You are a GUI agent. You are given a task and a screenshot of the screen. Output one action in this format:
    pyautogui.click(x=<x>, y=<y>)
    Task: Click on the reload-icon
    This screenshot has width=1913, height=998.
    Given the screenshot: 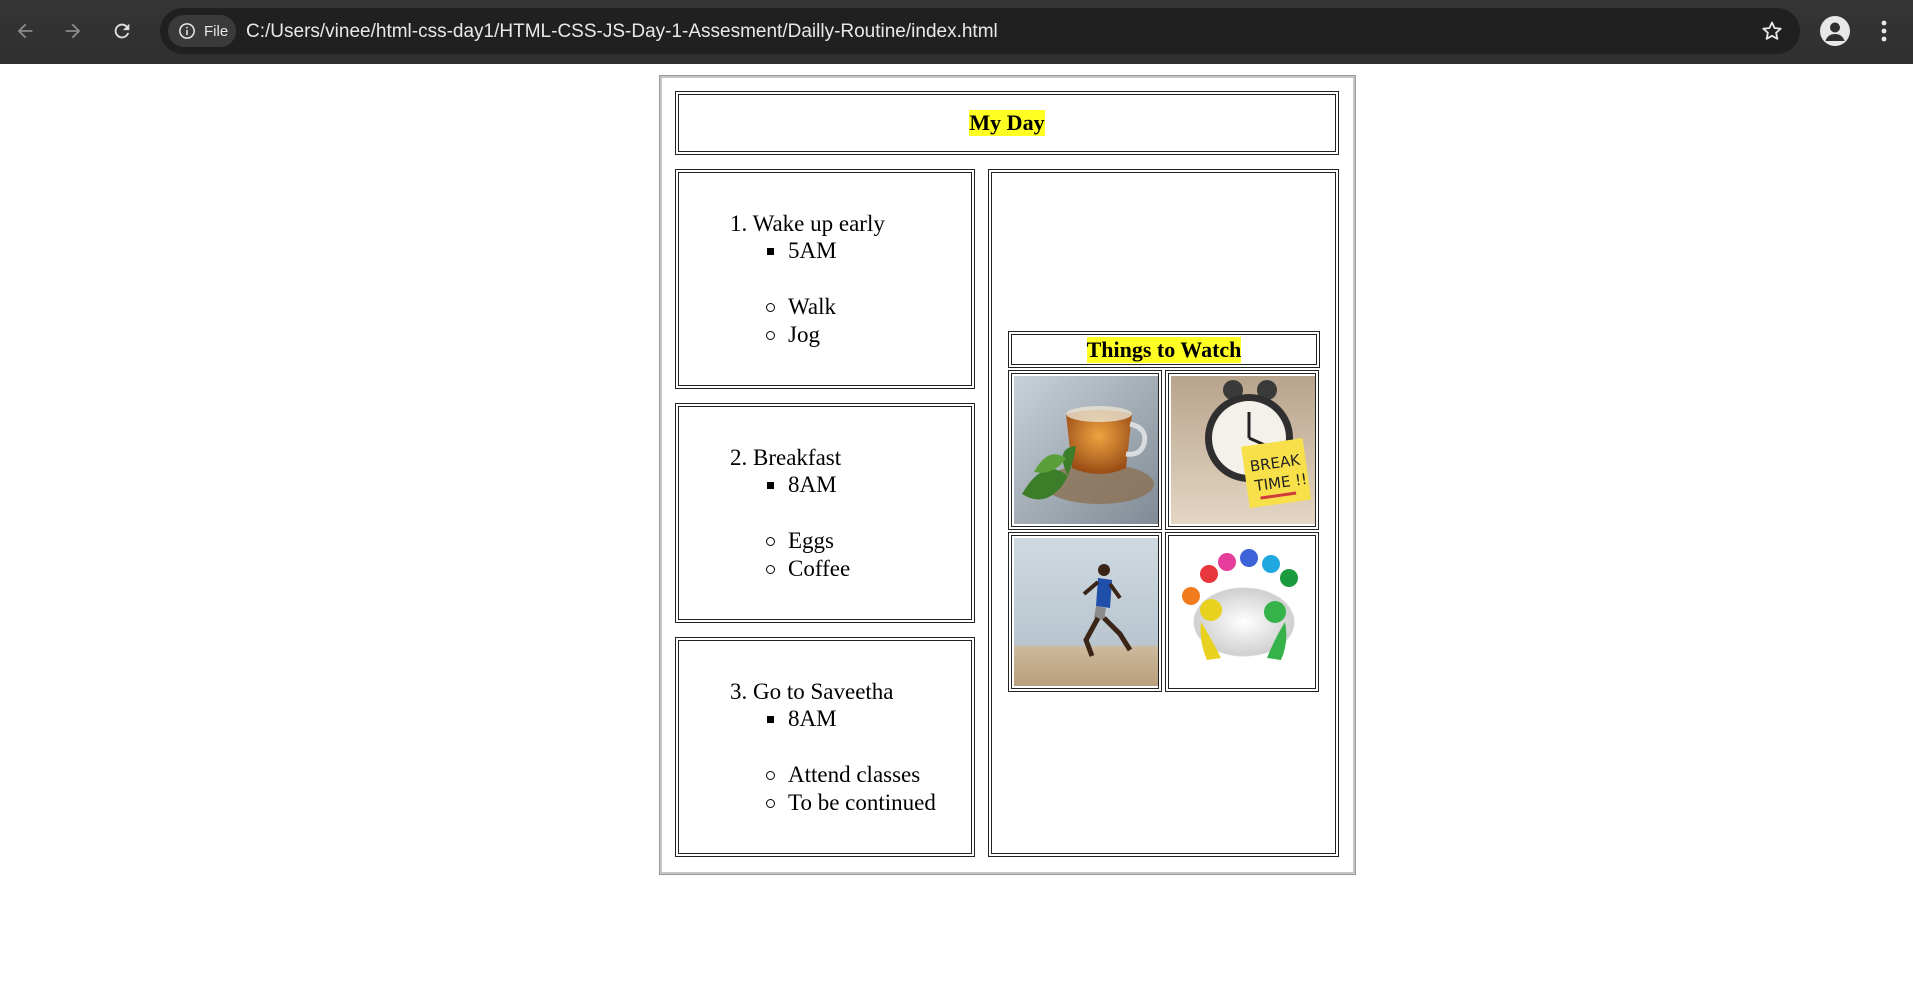 What is the action you would take?
    pyautogui.click(x=122, y=31)
    